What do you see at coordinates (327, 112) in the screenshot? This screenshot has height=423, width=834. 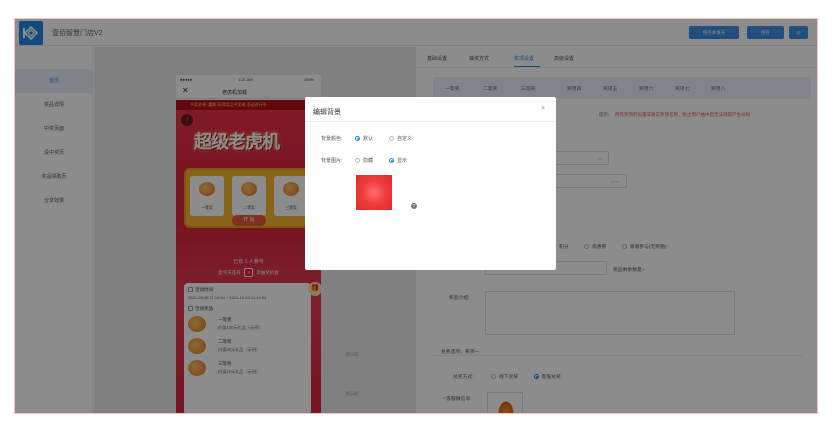 I see `dialog-title: 编辑背景` at bounding box center [327, 112].